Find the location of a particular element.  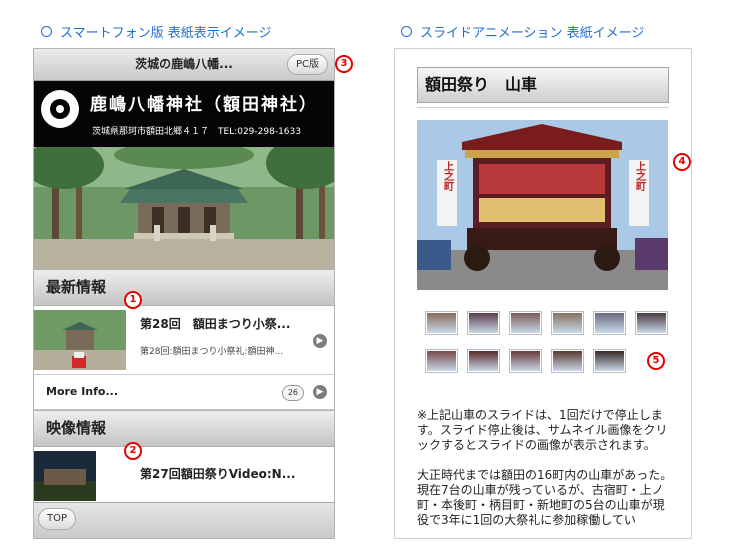

marker-4: 4 is located at coordinates (682, 162).